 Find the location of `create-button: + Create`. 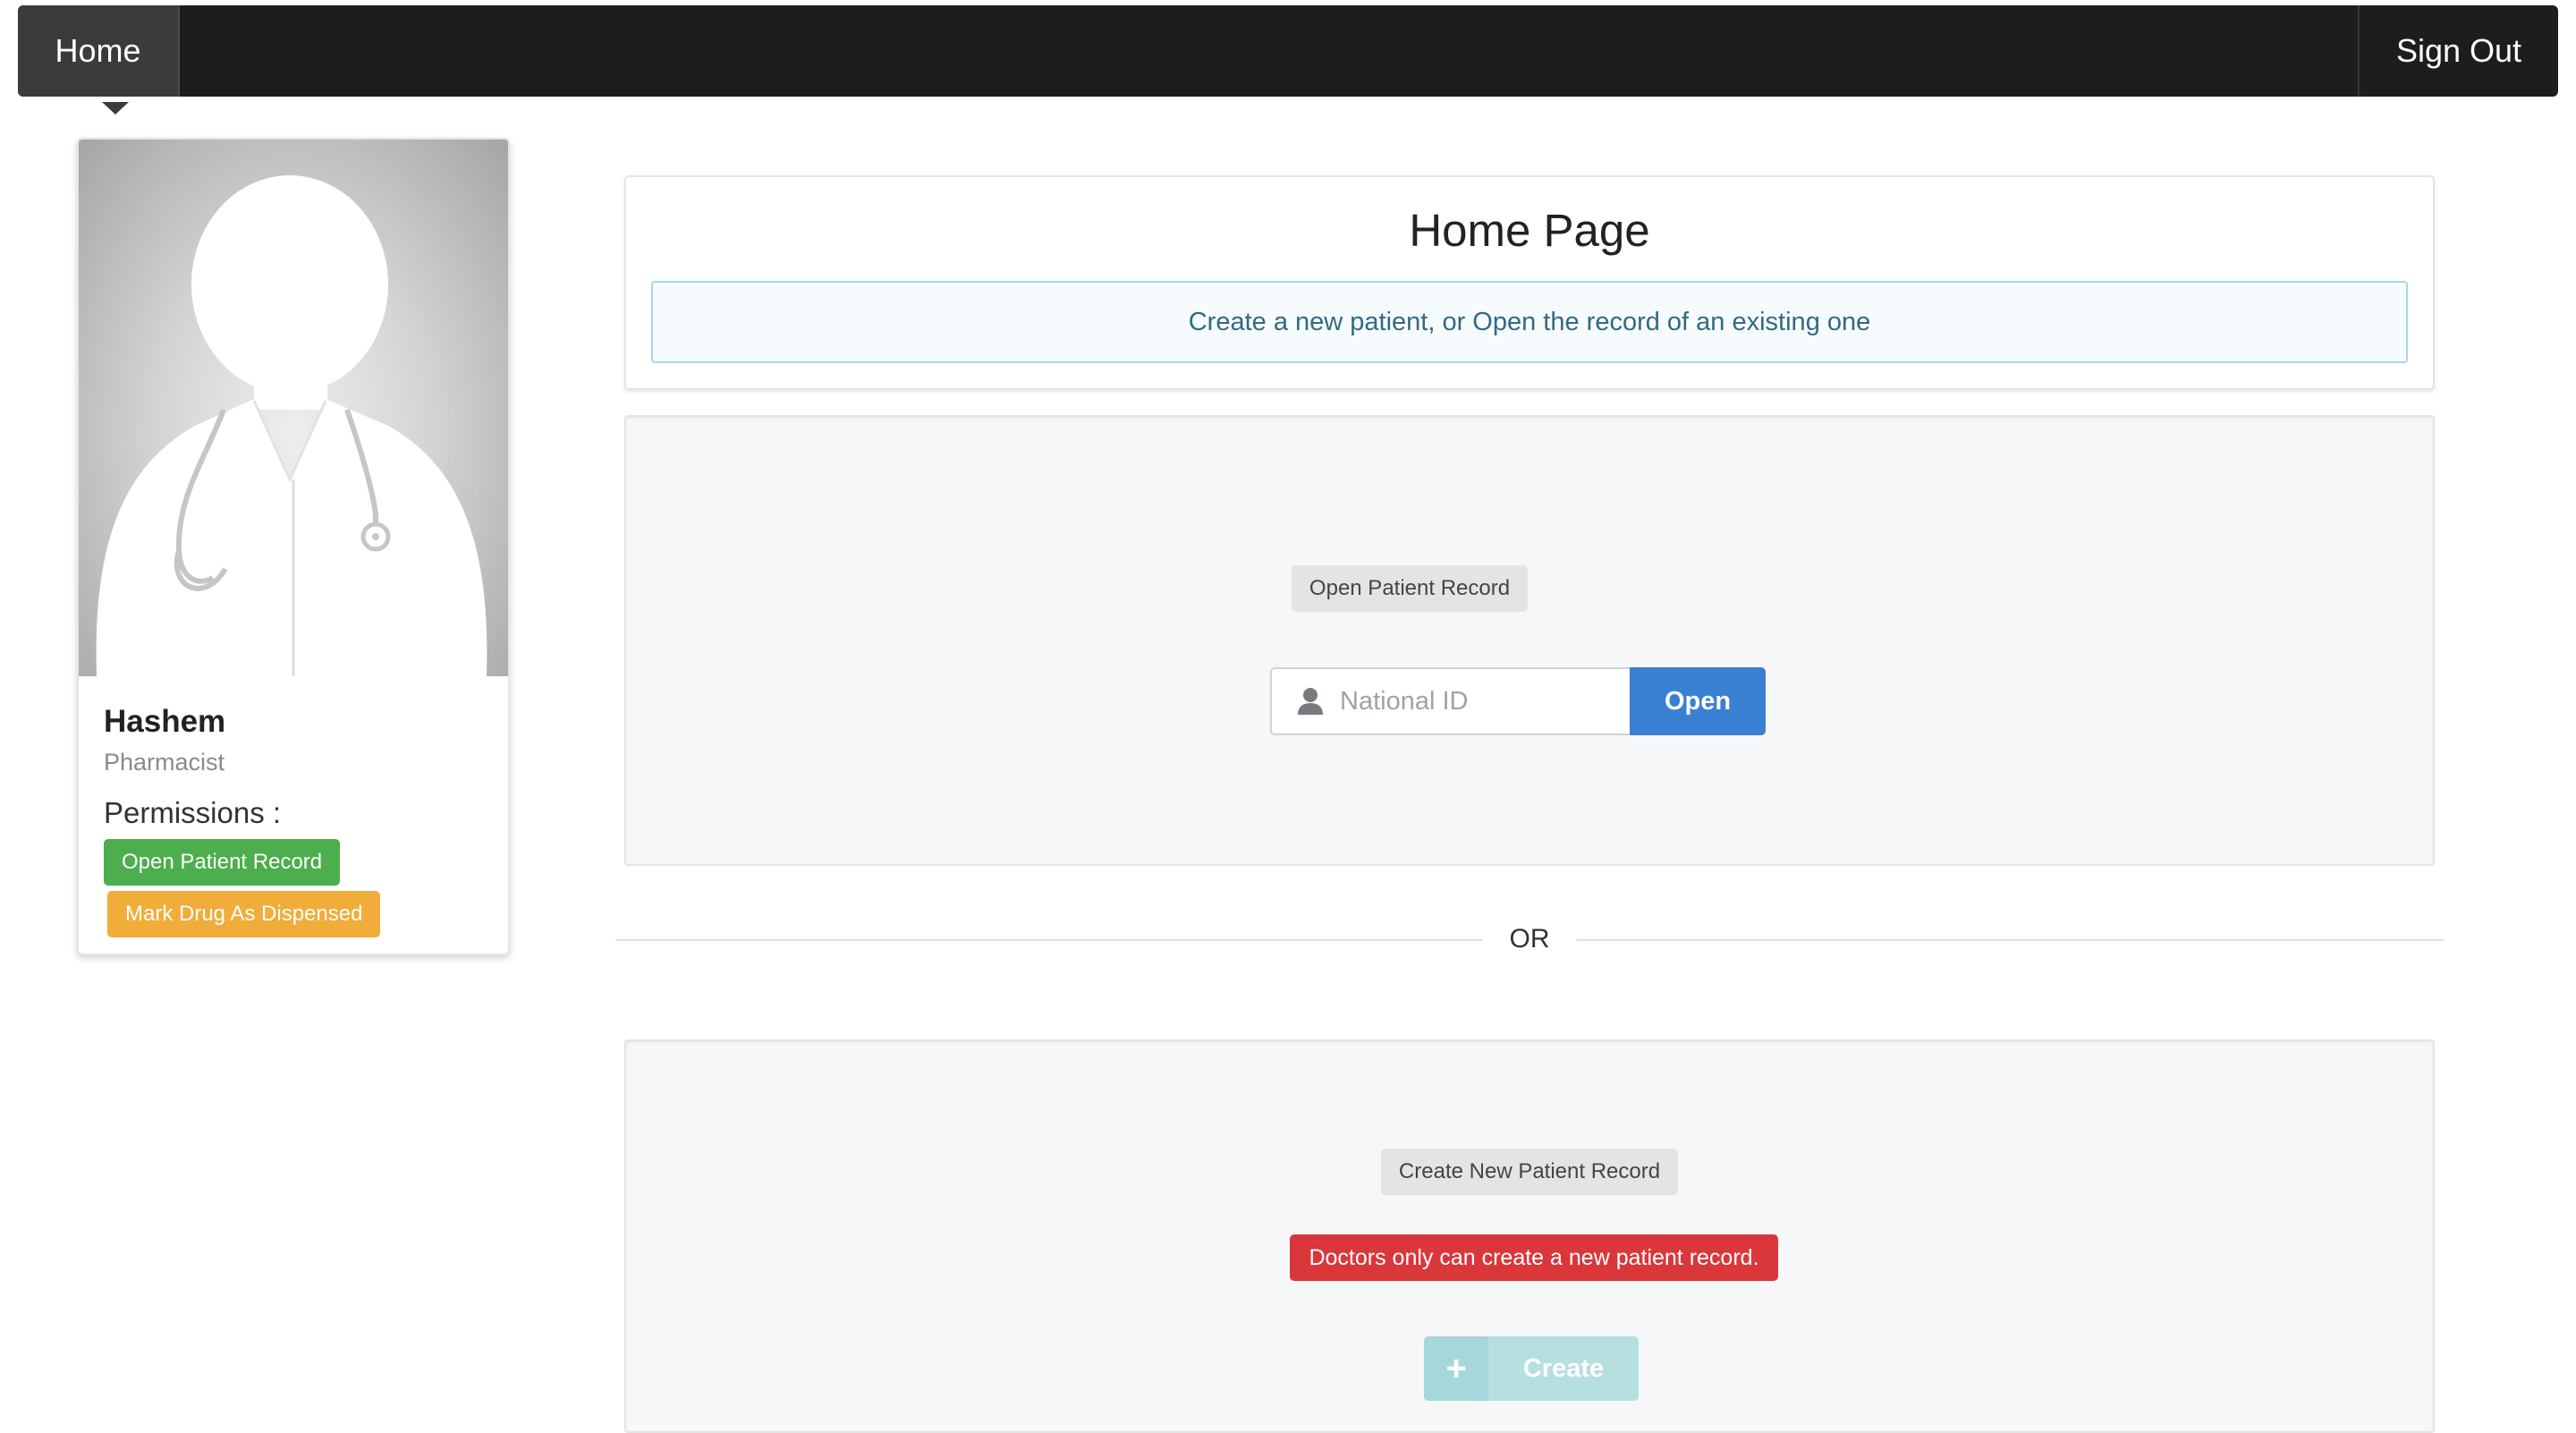

create-button: + Create is located at coordinates (1531, 1368).